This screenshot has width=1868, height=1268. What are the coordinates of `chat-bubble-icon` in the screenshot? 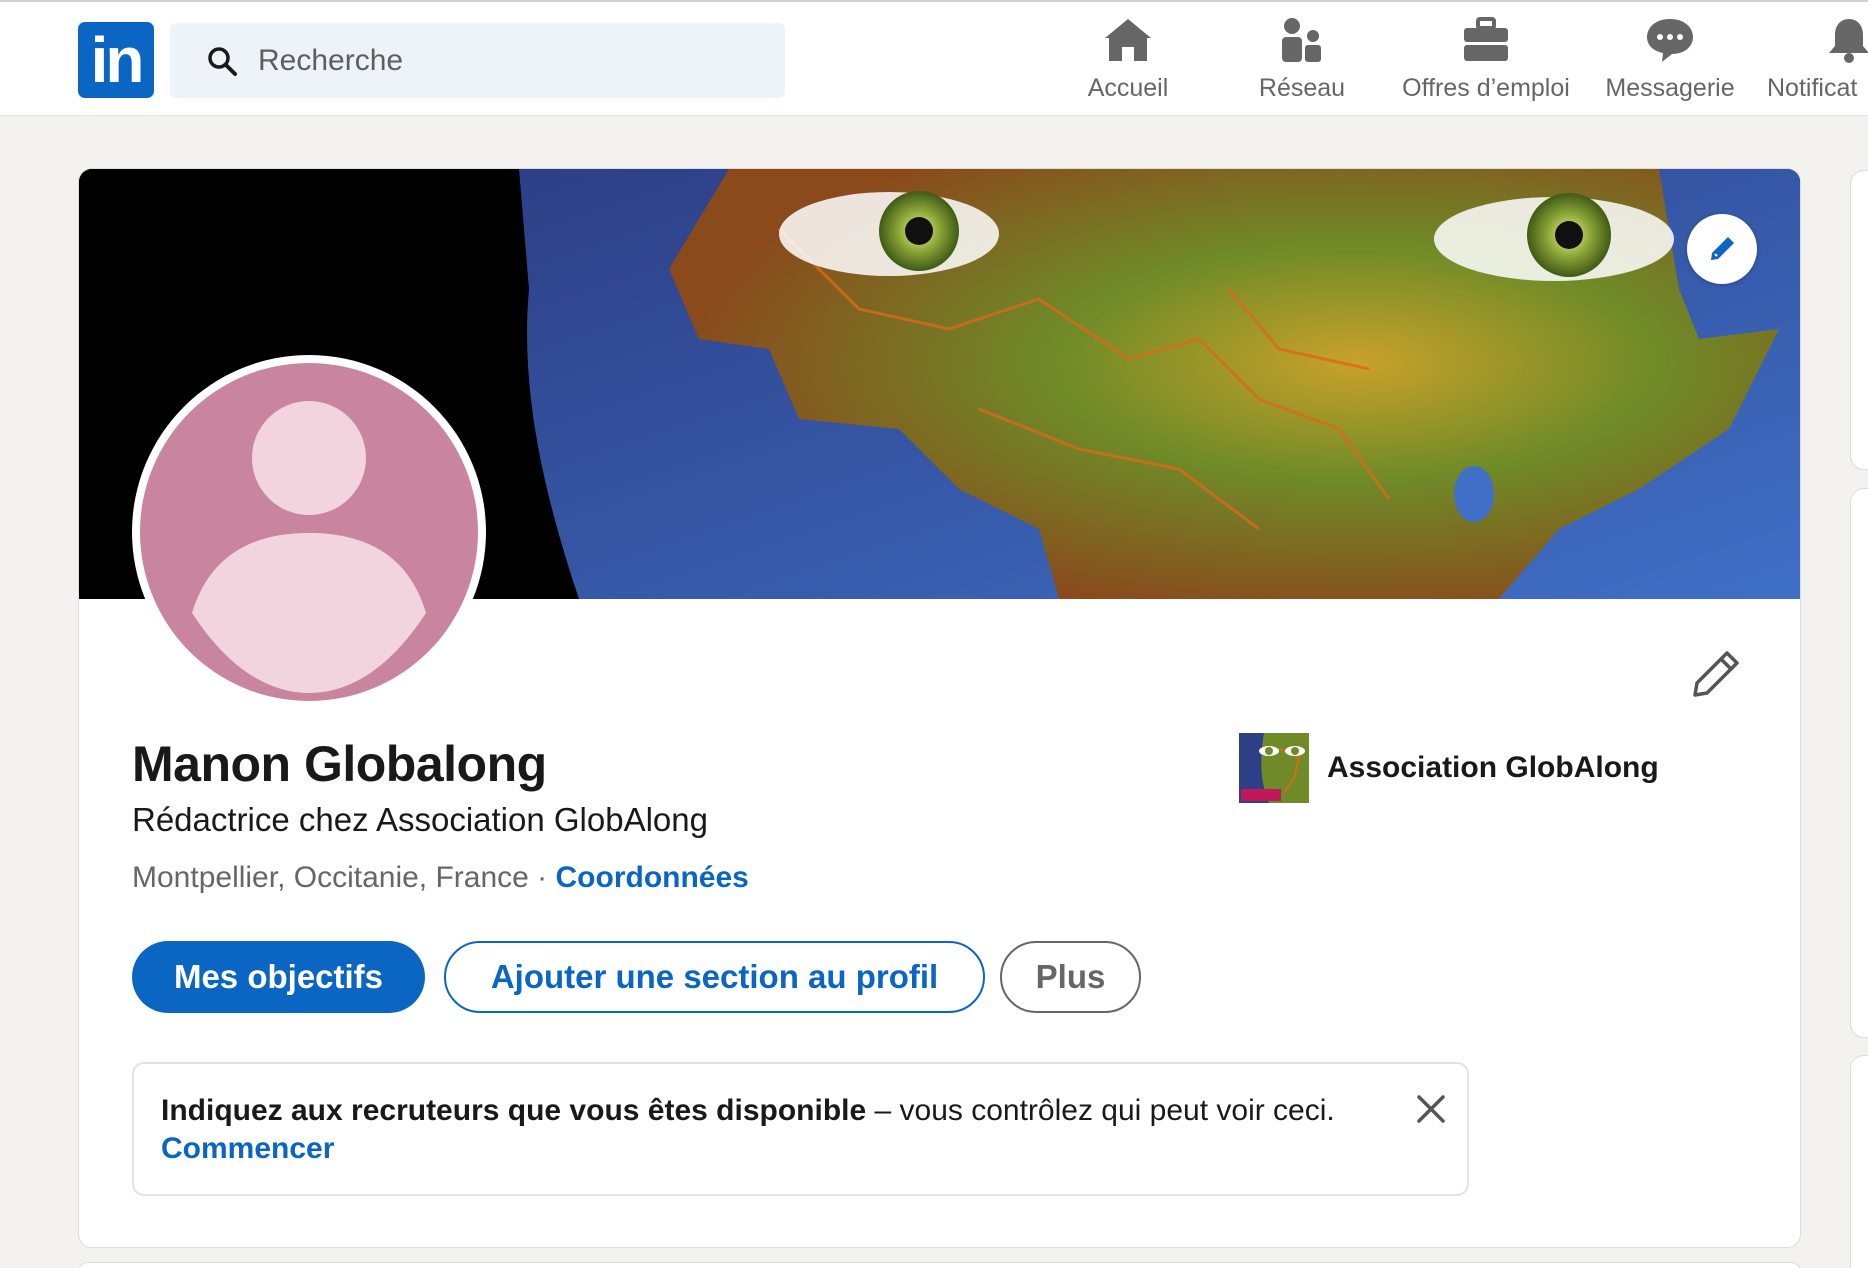 It's located at (1670, 40).